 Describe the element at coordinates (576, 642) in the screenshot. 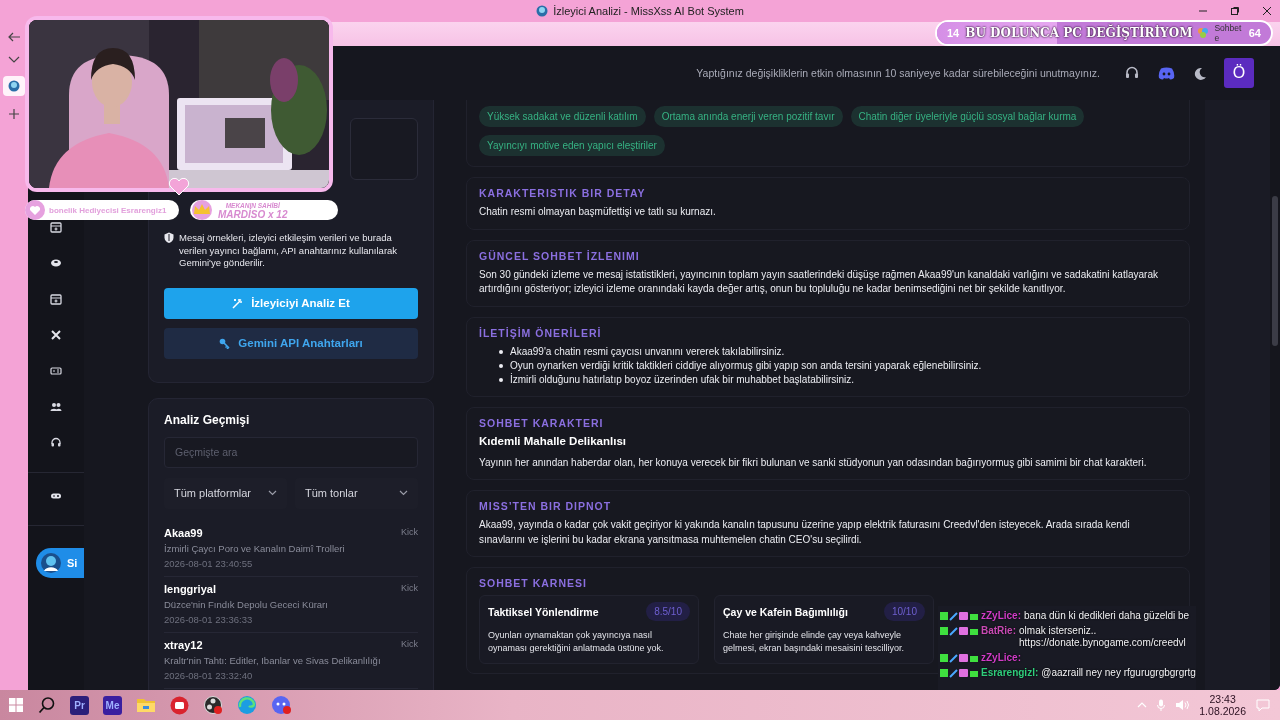

I see `score-text: Oyunları oynamaktan çok yayıncıya nasıl oynaması gerektiğini anlatmada üstüne yok.` at that location.